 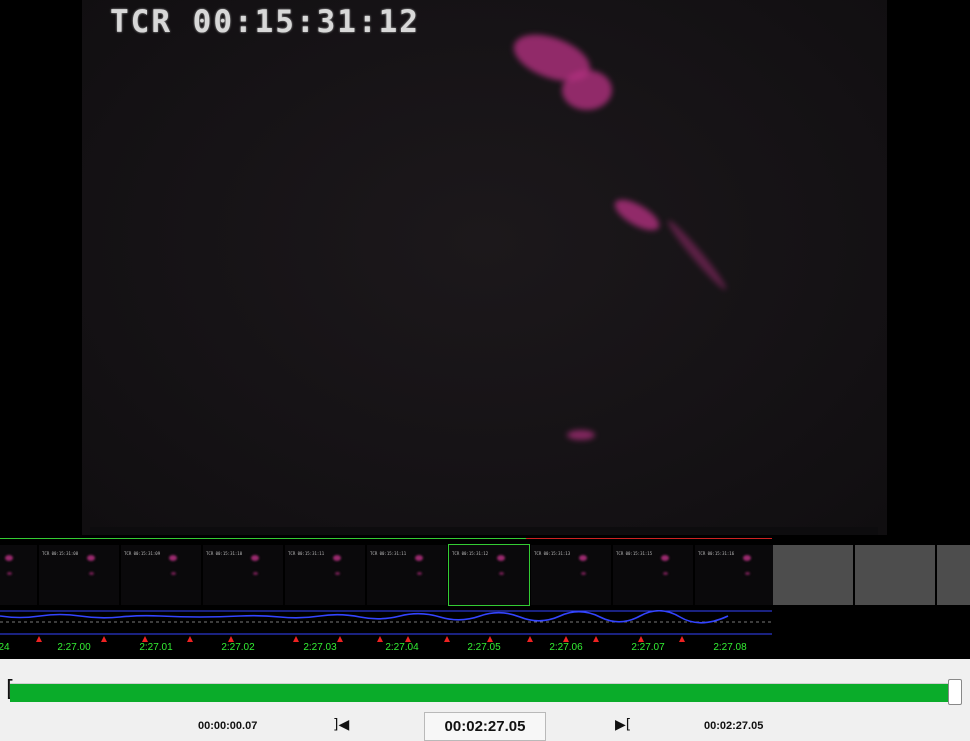 I want to click on filmstrip-time-label: 2:27.03, so click(x=320, y=647).